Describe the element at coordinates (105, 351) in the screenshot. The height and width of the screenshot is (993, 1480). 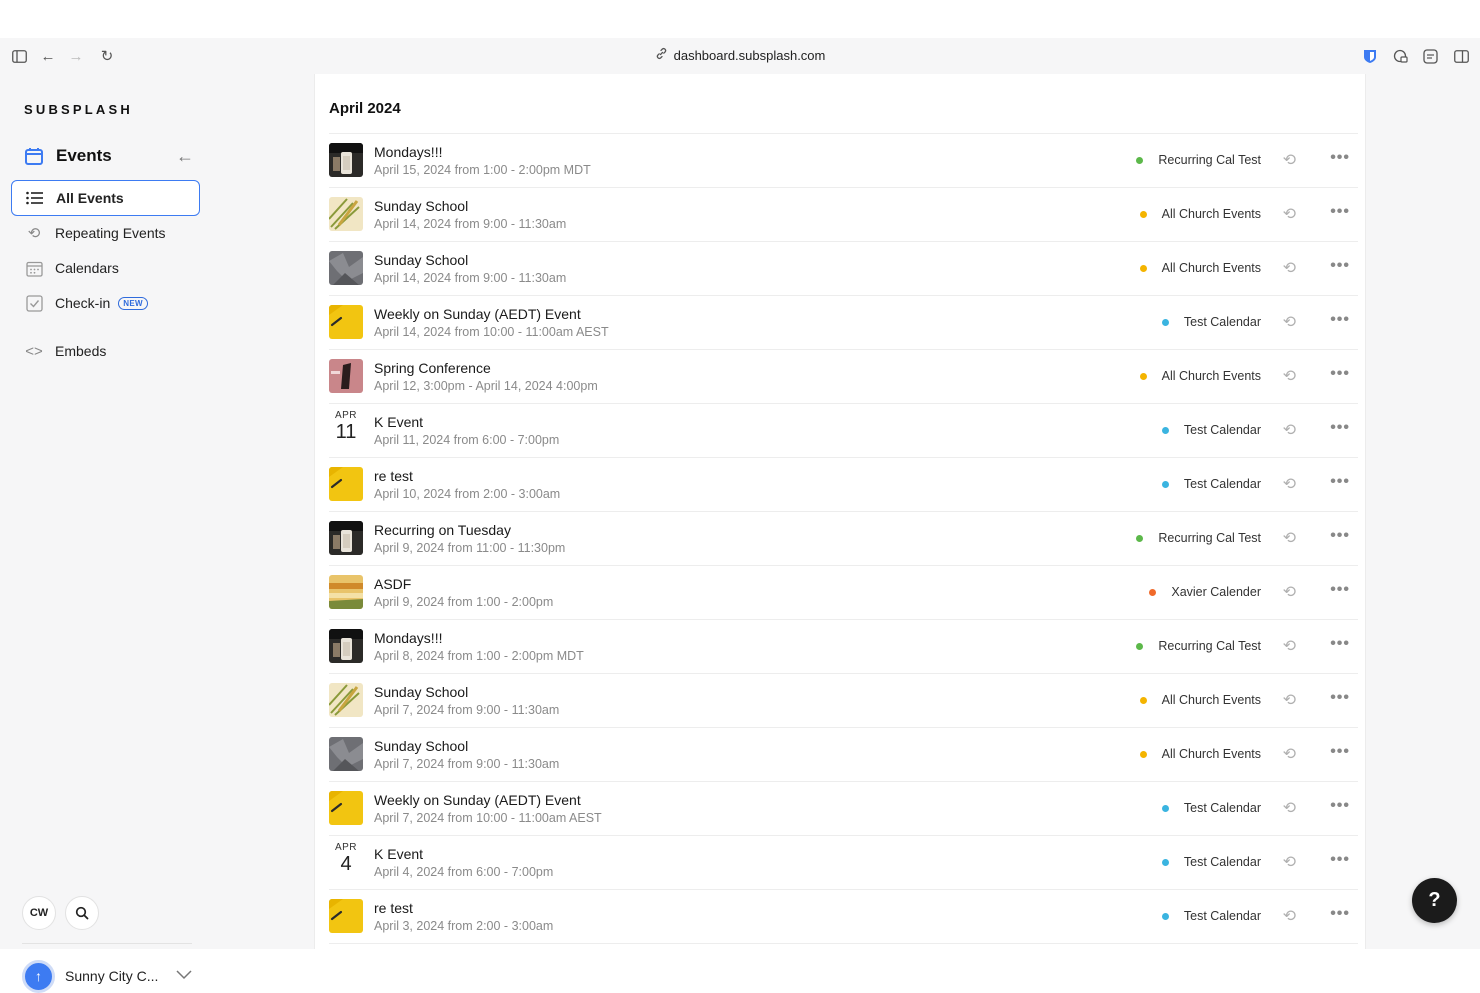
I see `sidebar-item-embeds: <> Embeds` at that location.